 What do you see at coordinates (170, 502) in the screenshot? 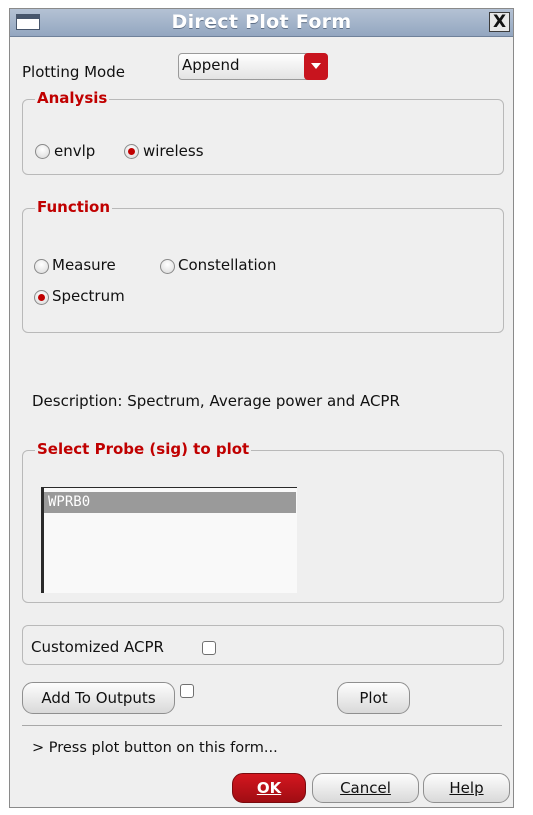
I see `list-item: WPRB0` at bounding box center [170, 502].